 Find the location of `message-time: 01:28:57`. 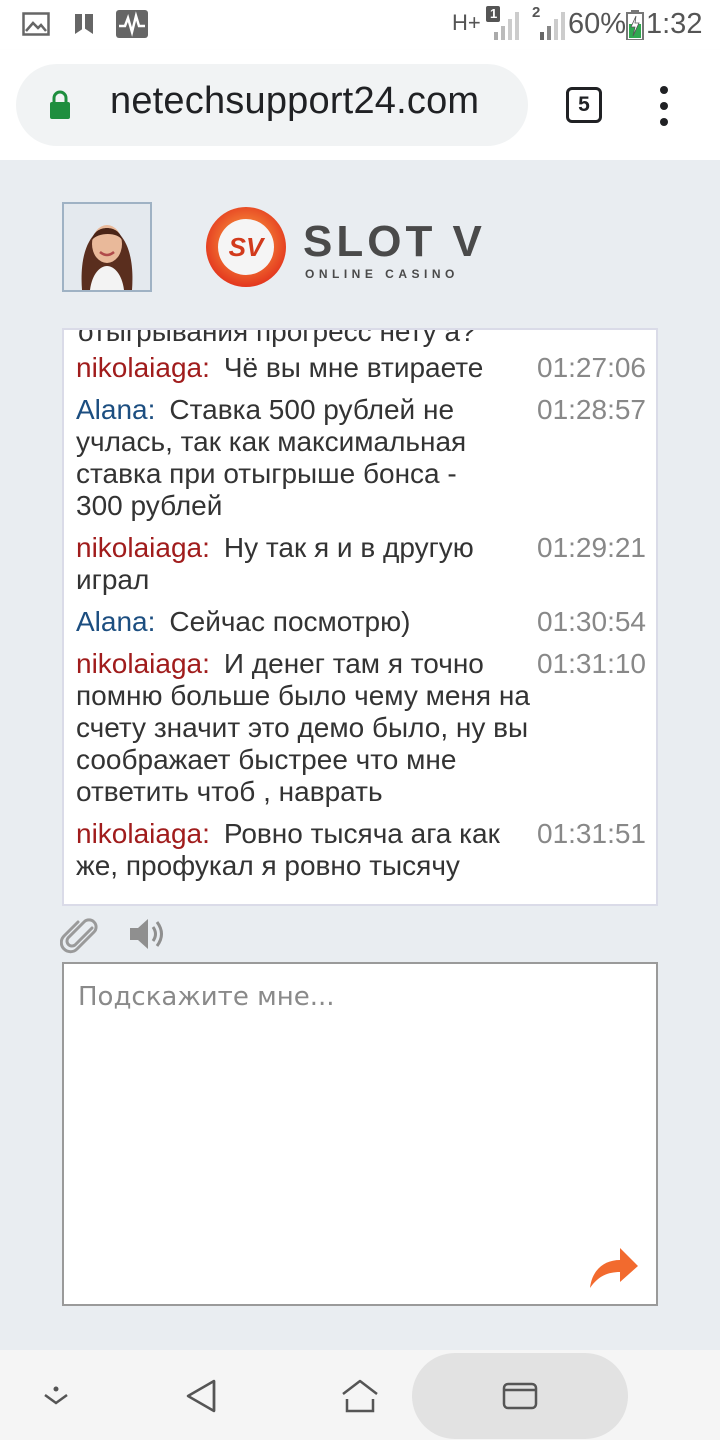

message-time: 01:28:57 is located at coordinates (589, 410).